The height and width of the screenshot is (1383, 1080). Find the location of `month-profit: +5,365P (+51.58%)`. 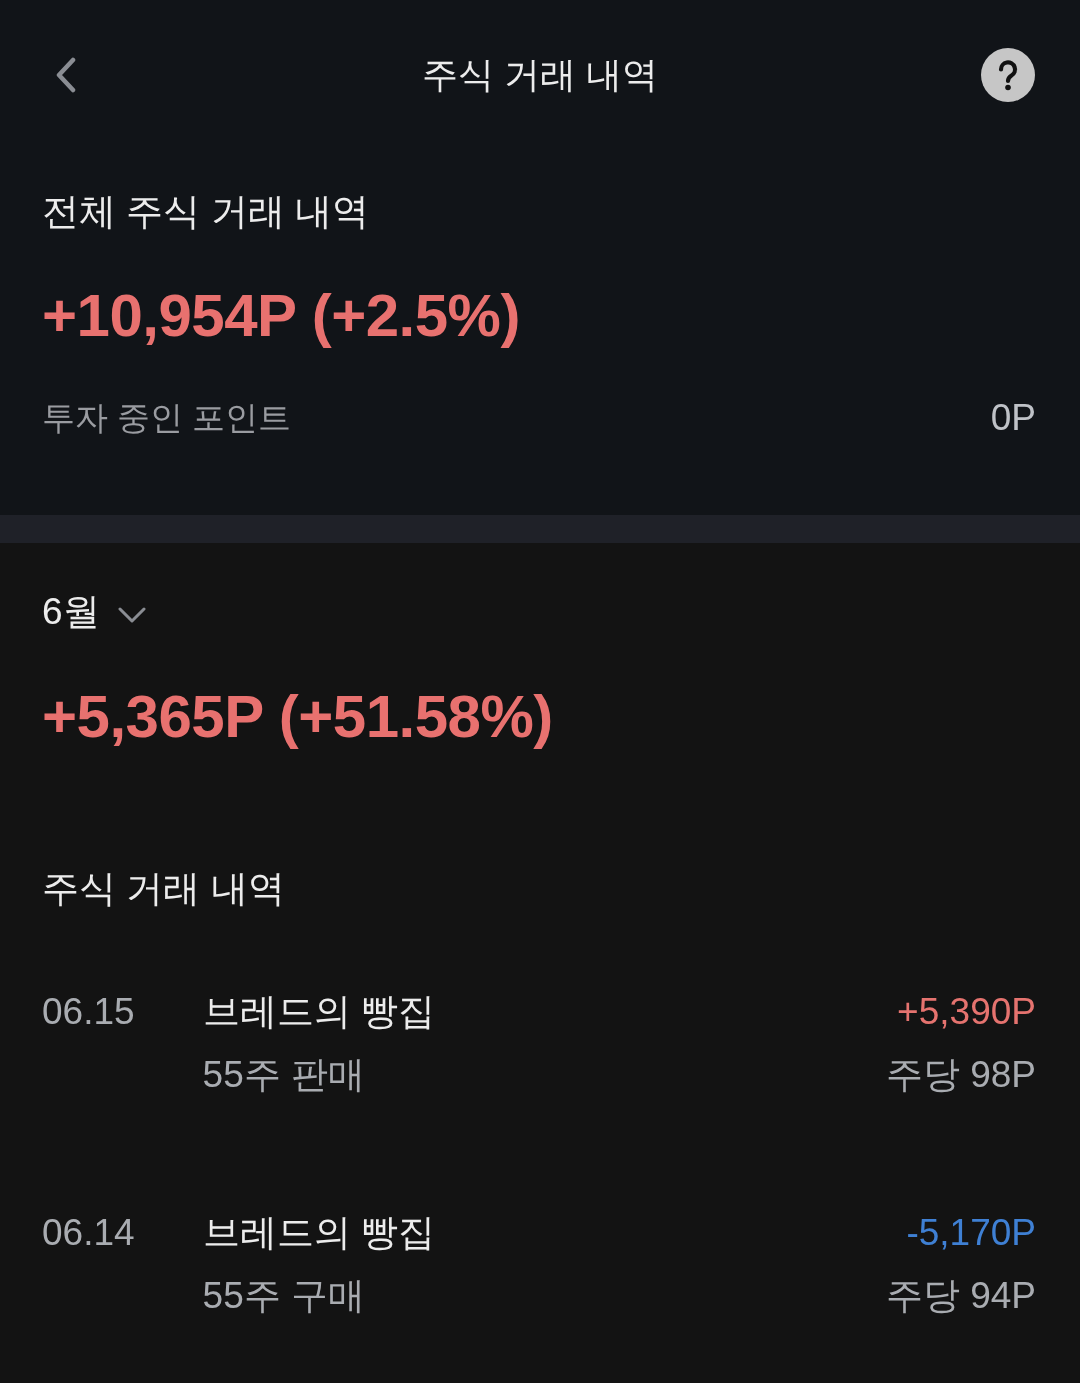

month-profit: +5,365P (+51.58%) is located at coordinates (297, 717).